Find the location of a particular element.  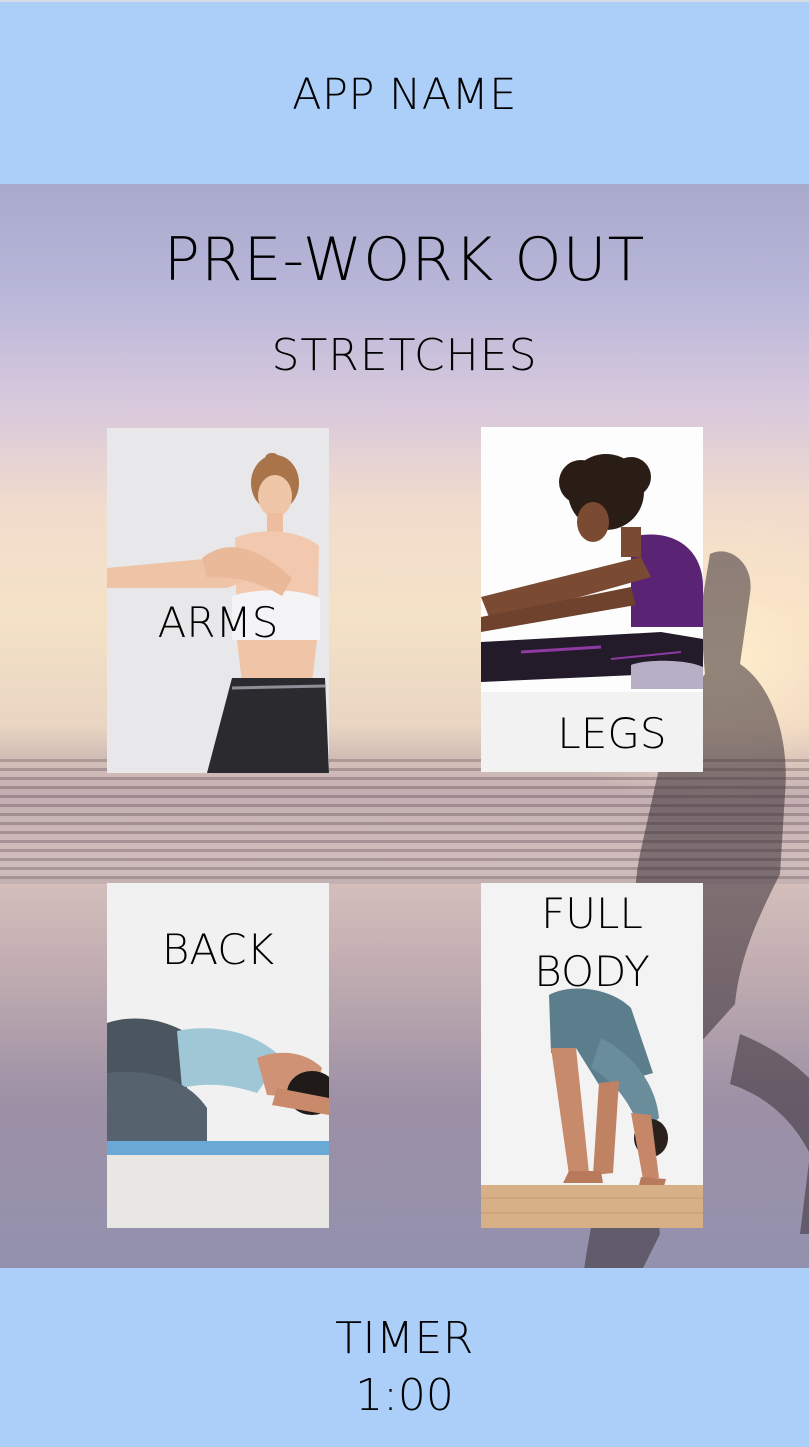

timer-footer: TIMER 1:00 is located at coordinates (404, 1357).